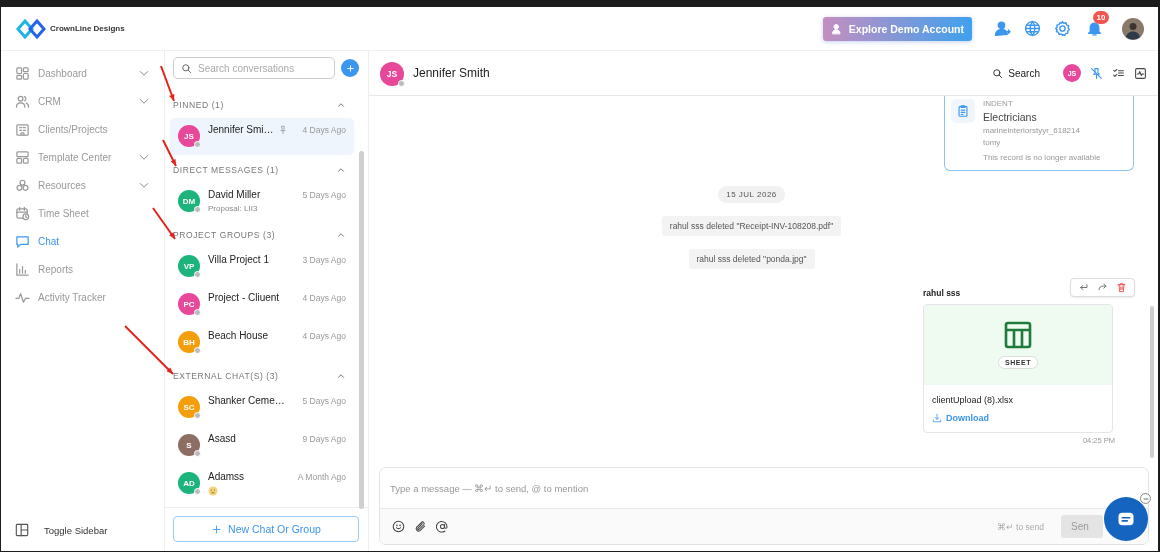  I want to click on avatar: SC, so click(189, 407).